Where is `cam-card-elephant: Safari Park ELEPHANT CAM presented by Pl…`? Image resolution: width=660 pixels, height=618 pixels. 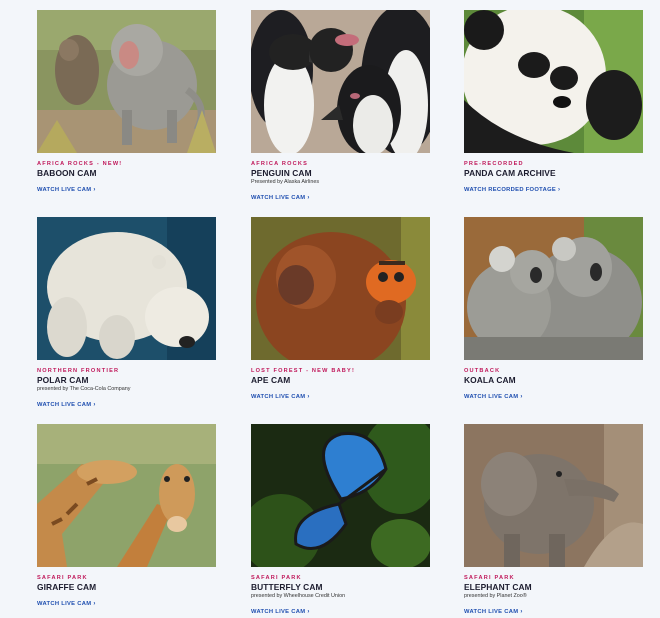
cam-card-elephant: Safari Park ELEPHANT CAM presented by Pl… is located at coordinates (553, 521).